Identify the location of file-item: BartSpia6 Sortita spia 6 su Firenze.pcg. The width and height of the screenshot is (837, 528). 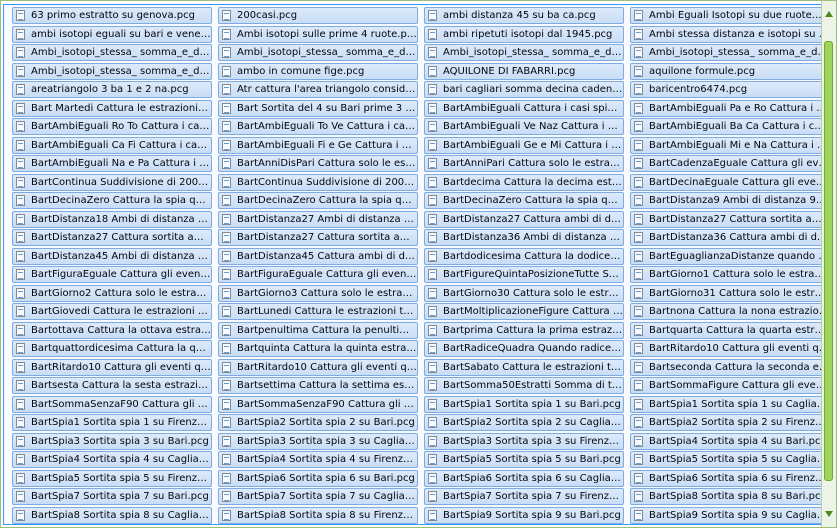
(730, 478).